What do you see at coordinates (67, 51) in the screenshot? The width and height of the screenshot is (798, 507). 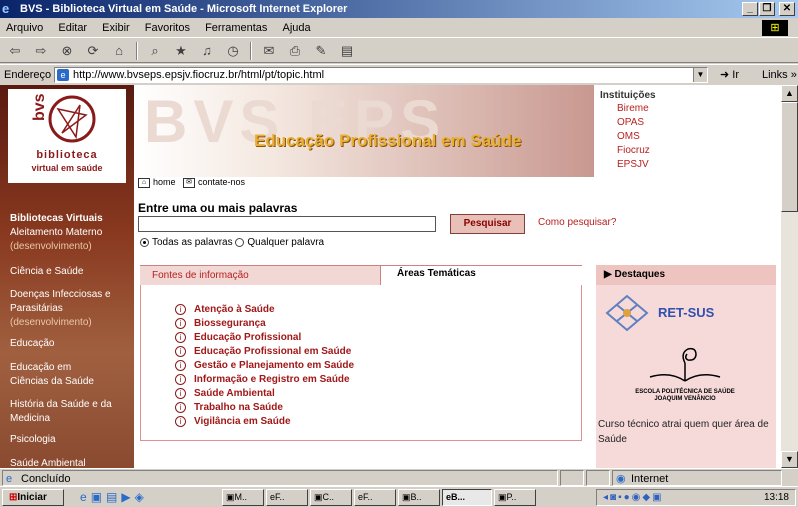 I see `stop-icon: ⊗` at bounding box center [67, 51].